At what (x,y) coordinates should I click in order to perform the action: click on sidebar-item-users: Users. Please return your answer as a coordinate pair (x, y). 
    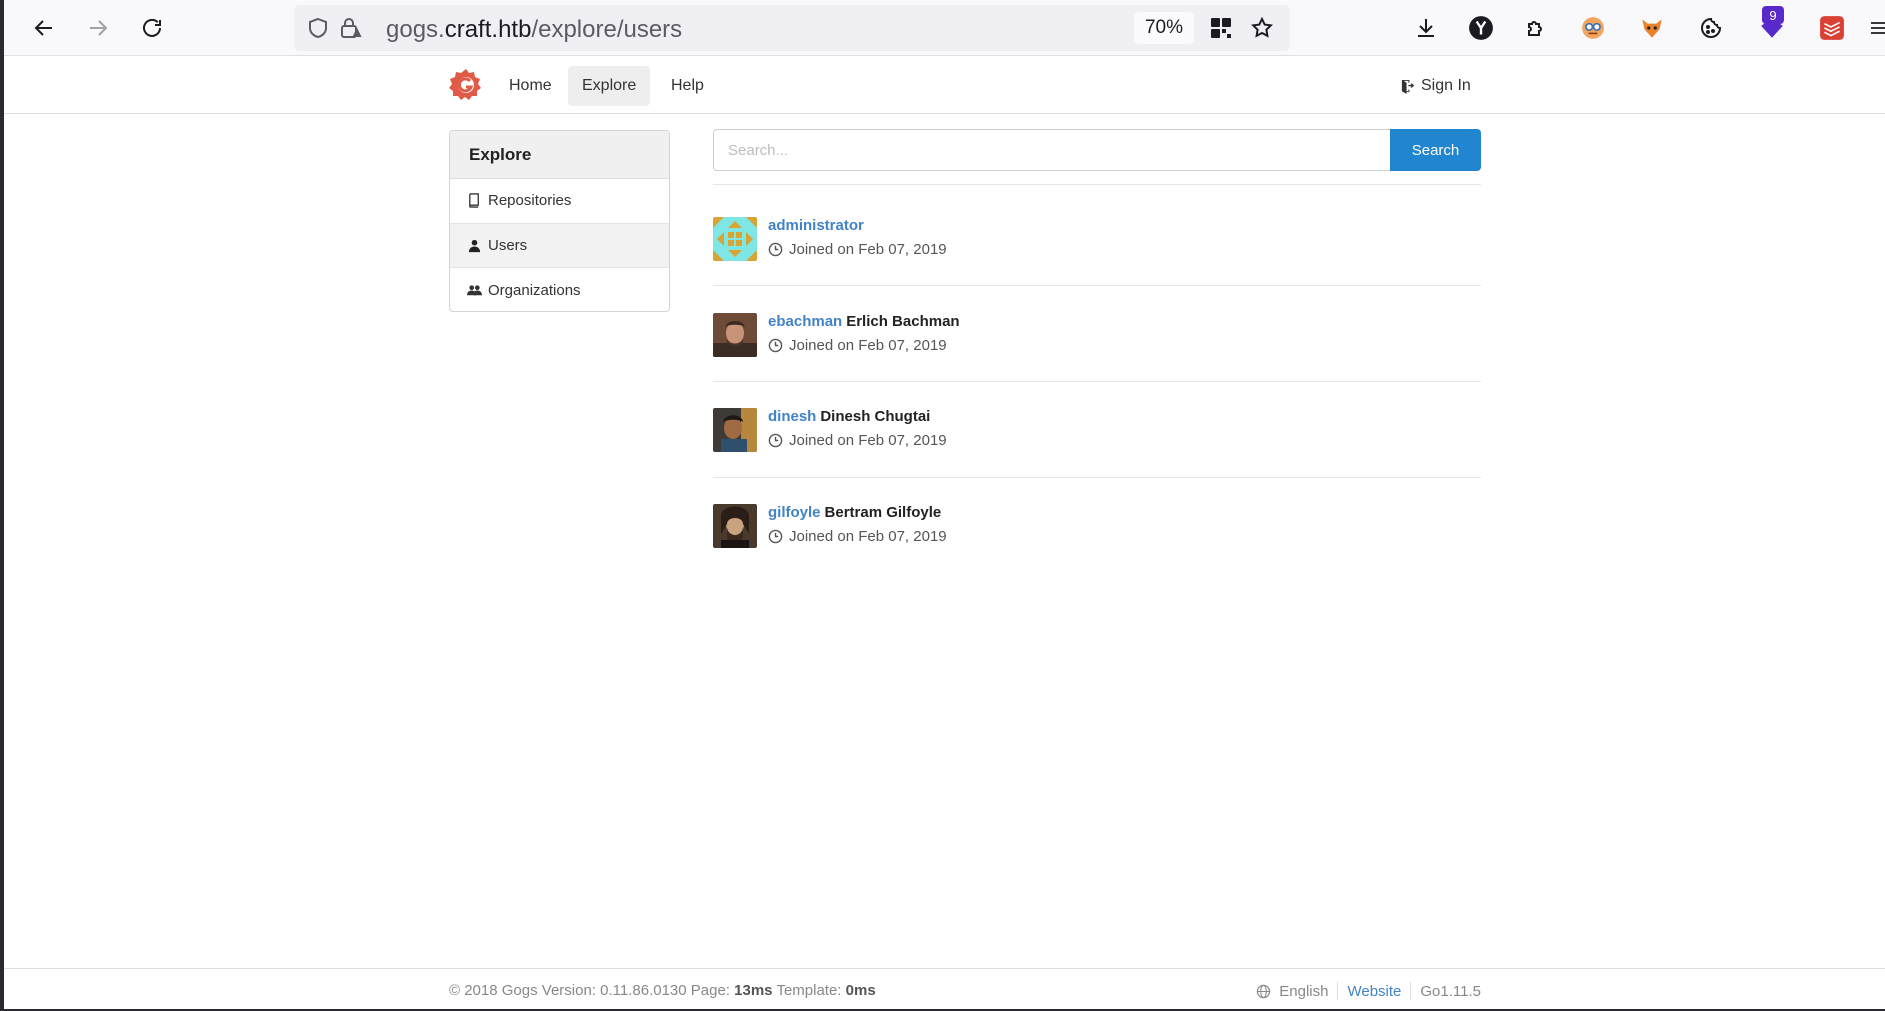
    Looking at the image, I should click on (559, 245).